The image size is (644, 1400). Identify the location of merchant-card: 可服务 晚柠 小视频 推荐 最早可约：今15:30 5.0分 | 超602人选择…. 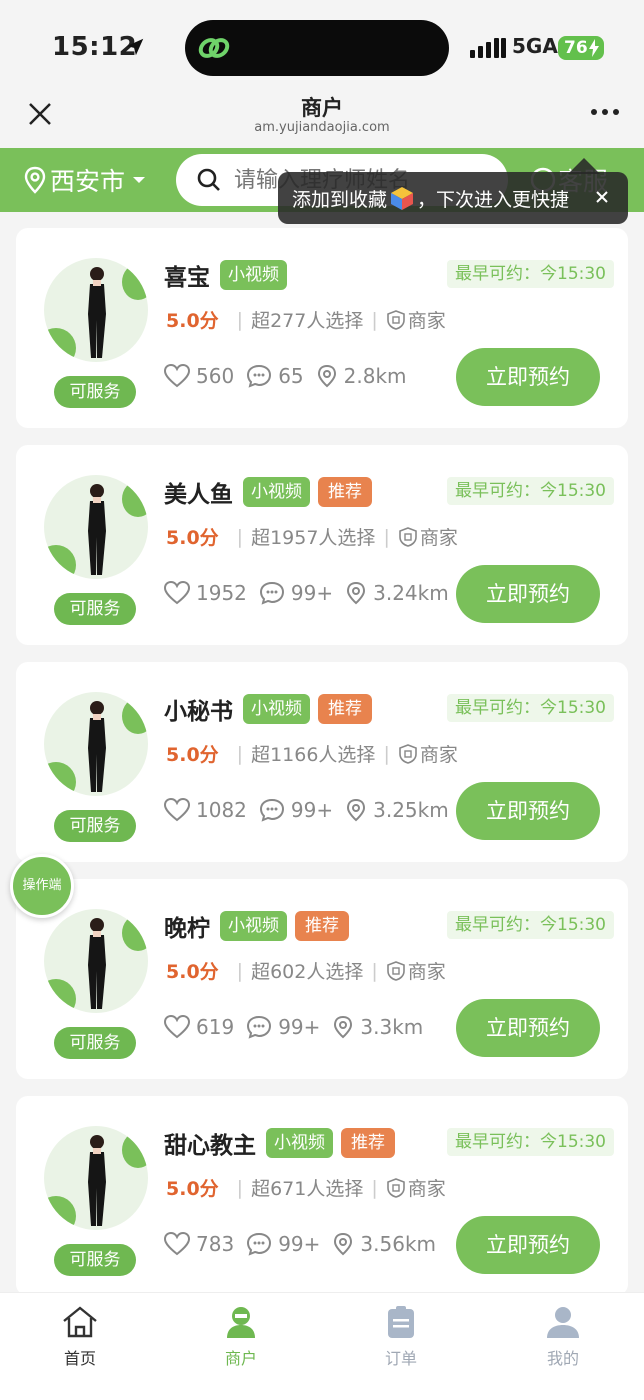
(322, 979).